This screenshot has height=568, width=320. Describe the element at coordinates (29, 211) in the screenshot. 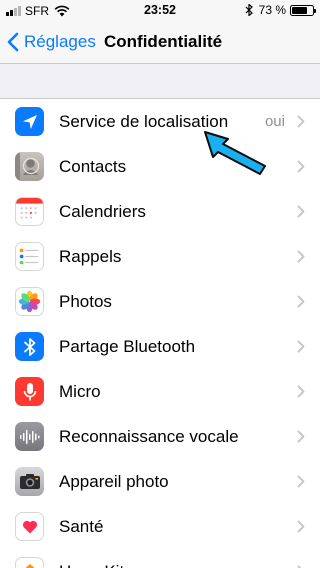

I see `calendar-icon` at that location.